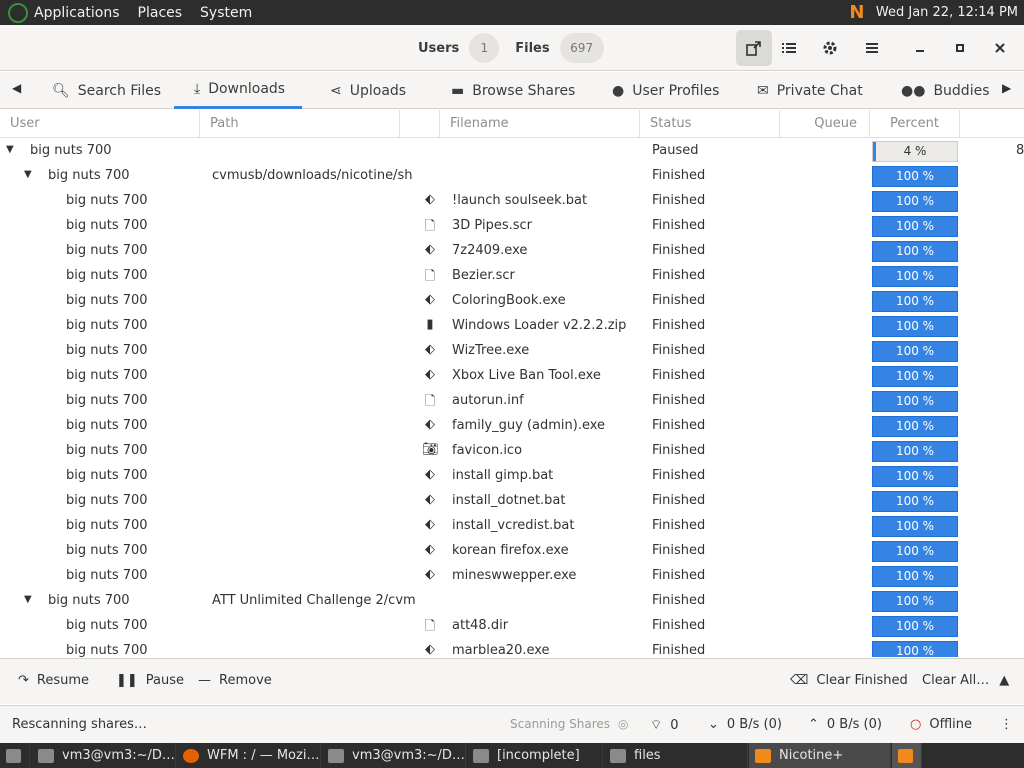 This screenshot has height=768, width=1024. I want to click on table-row: big nuts 700 🗋︎ att48.dir Finished 100 %, so click(512, 626).